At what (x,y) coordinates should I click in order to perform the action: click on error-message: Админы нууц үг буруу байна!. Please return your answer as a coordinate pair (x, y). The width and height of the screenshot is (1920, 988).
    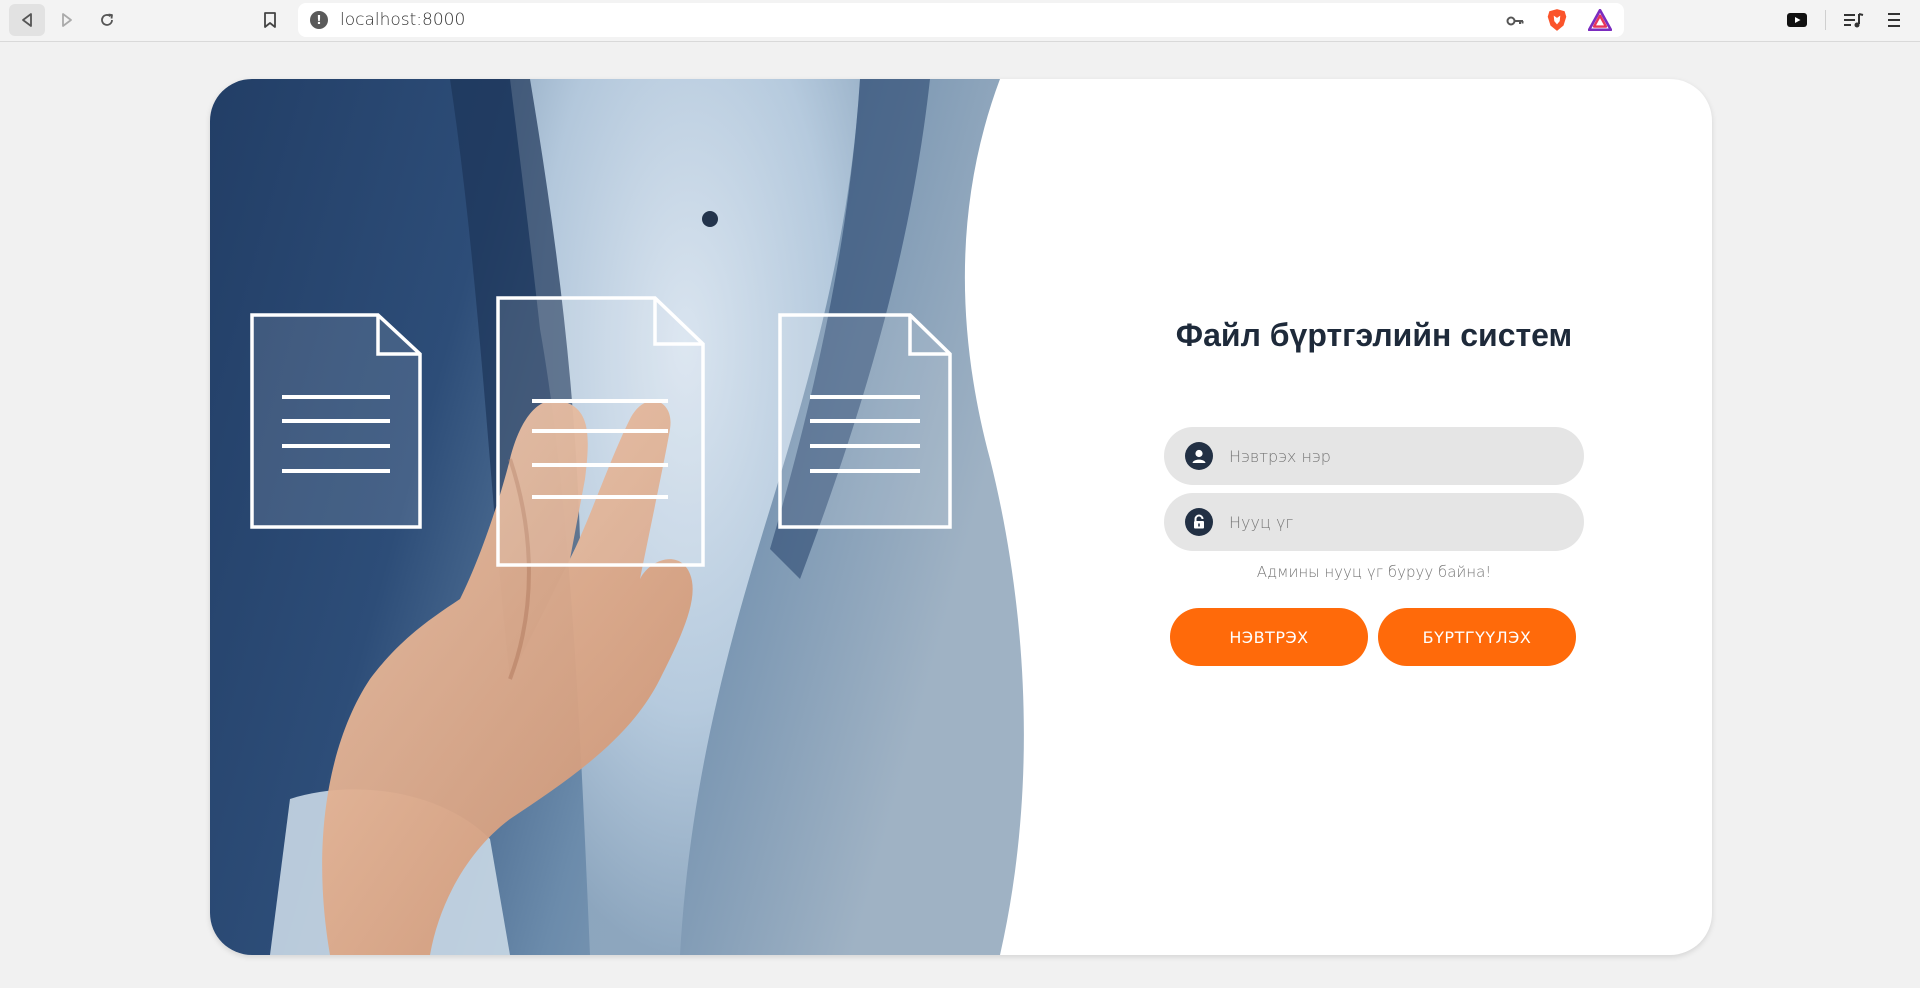
    Looking at the image, I should click on (1374, 572).